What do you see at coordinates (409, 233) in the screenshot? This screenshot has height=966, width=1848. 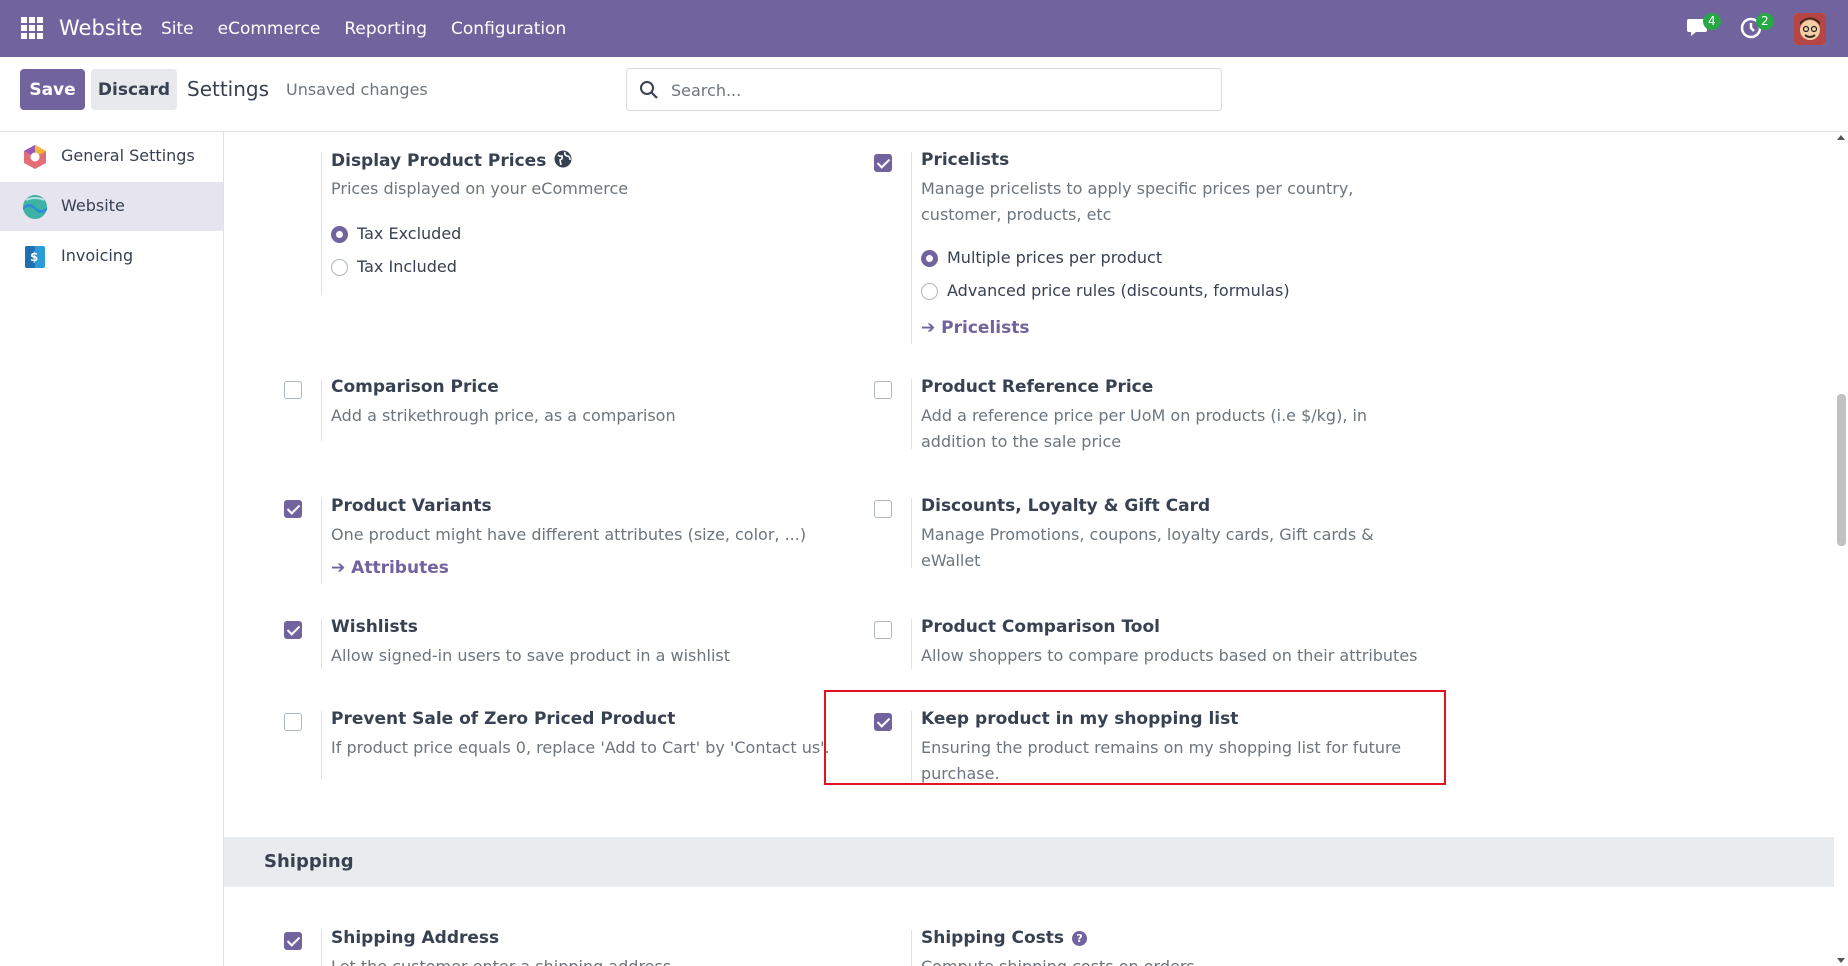 I see `radio-label: Tax Excluded` at bounding box center [409, 233].